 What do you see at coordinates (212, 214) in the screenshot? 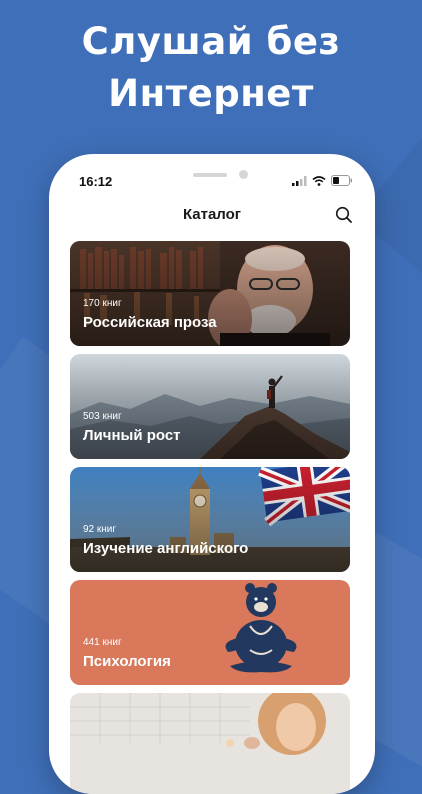
I see `page-title: Каталог` at bounding box center [212, 214].